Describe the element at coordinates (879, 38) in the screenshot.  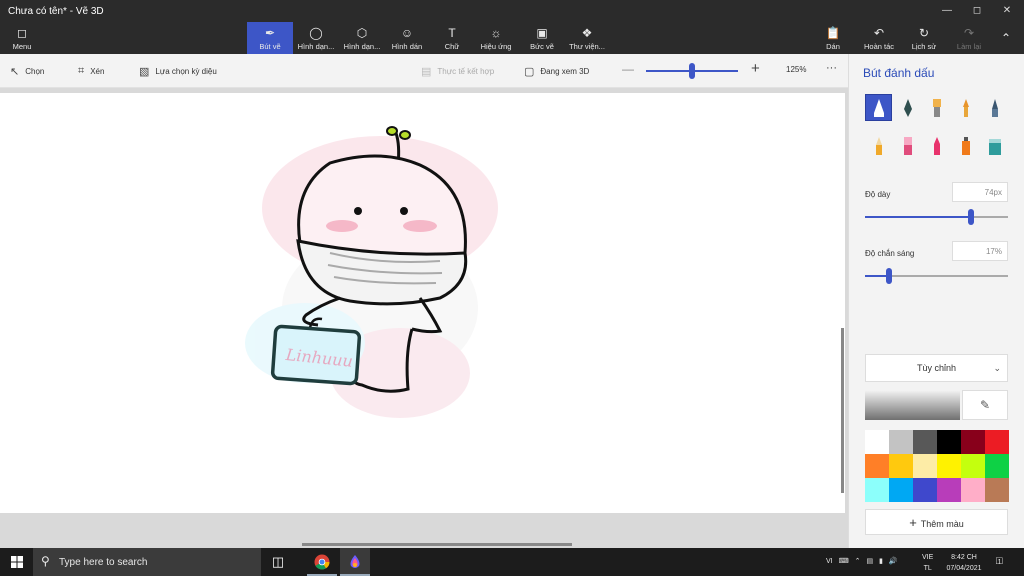
I see `undo-button: ↶ Hoàn tác` at that location.